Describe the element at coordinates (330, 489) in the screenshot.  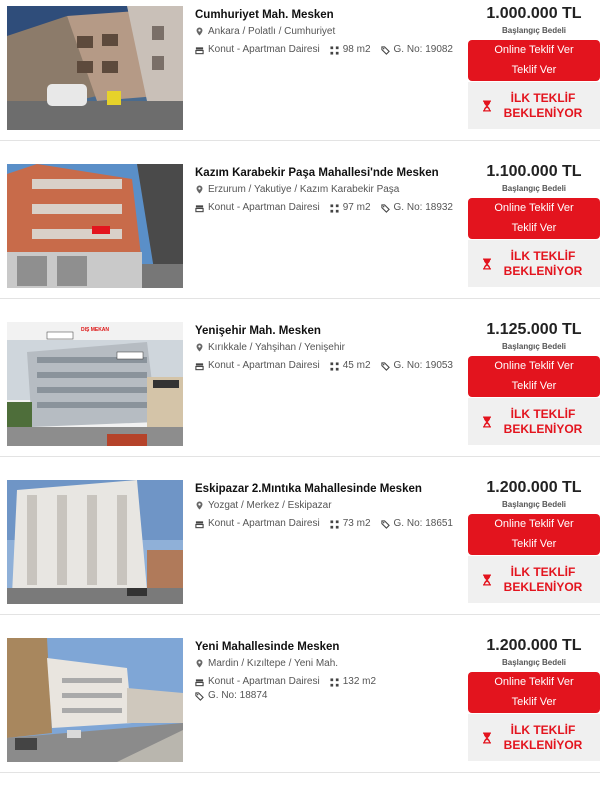
I see `listing-title: Eskipazar 2.Mıntıka Mahallesinde Mesken` at that location.